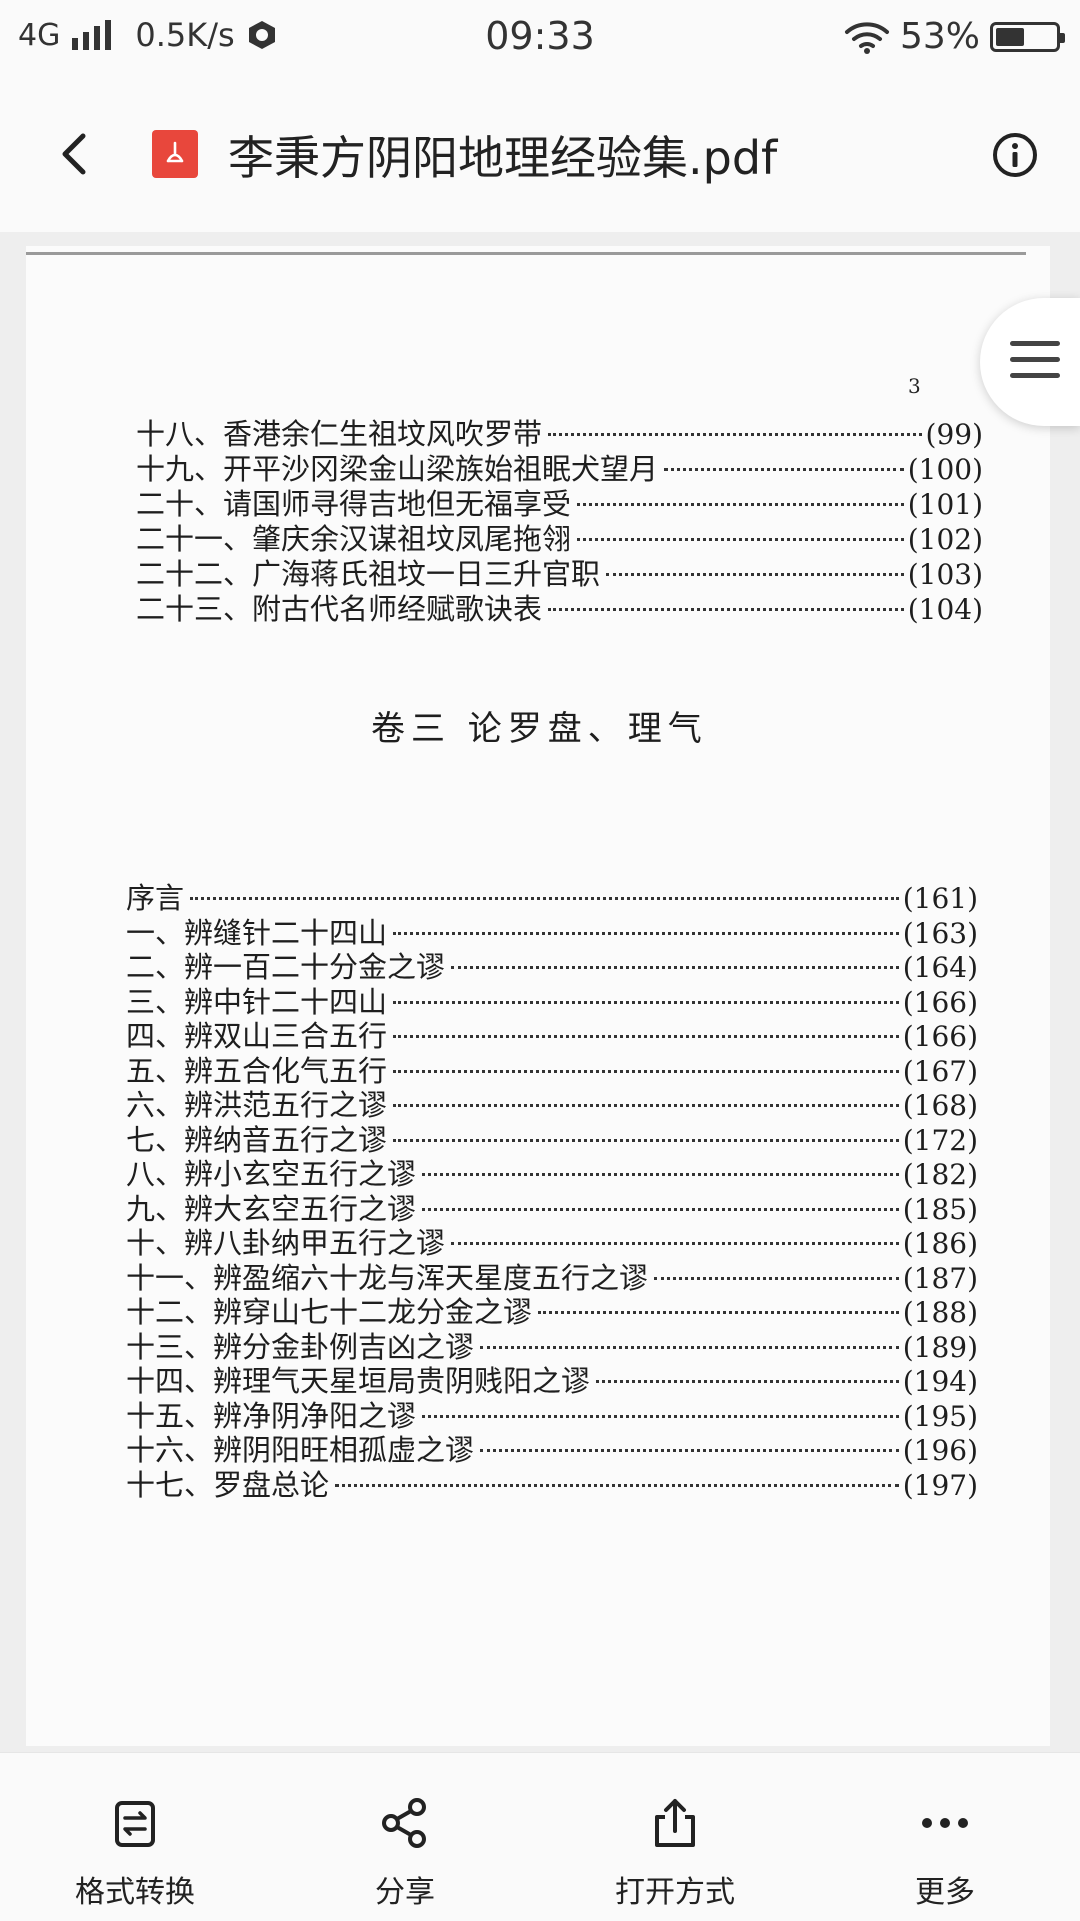  I want to click on open-with-button: 打开方式, so click(675, 1837).